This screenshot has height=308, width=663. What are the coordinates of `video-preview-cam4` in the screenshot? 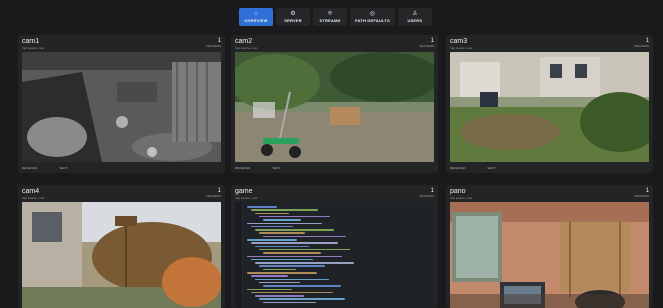 It's located at (121, 255).